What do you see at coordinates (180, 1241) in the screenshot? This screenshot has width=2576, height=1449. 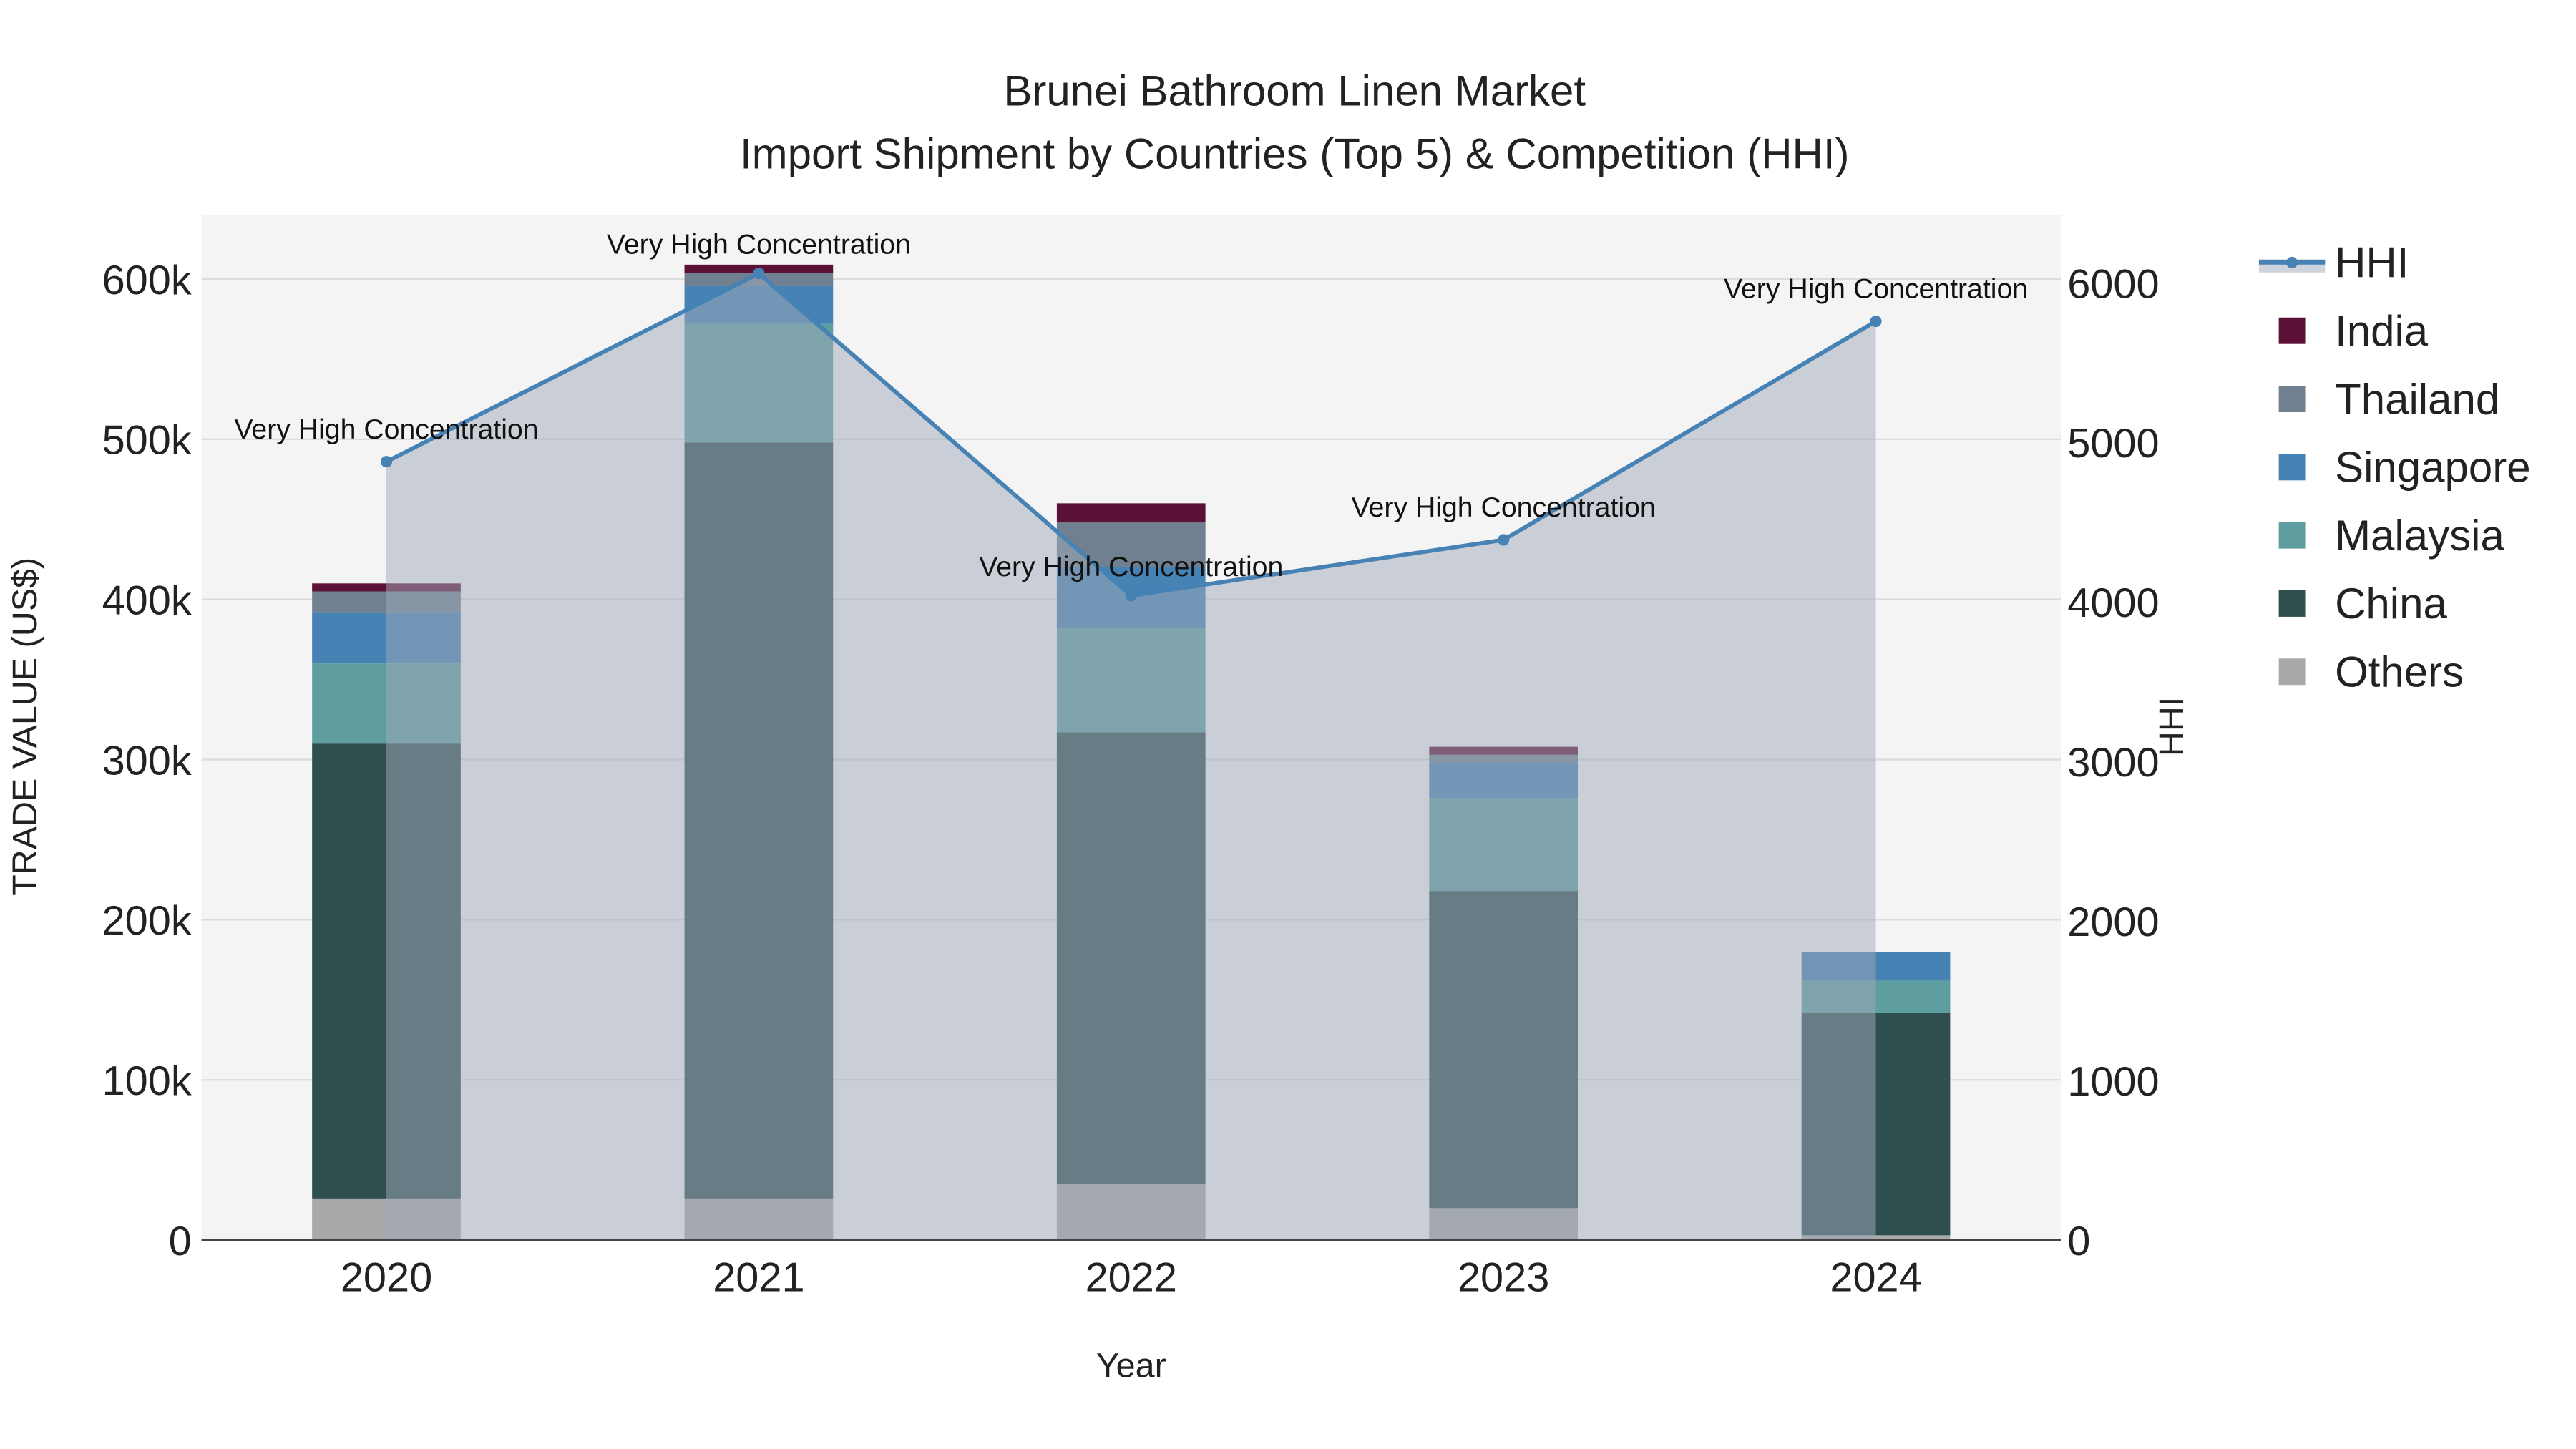 I see `y-tick-label: 0` at bounding box center [180, 1241].